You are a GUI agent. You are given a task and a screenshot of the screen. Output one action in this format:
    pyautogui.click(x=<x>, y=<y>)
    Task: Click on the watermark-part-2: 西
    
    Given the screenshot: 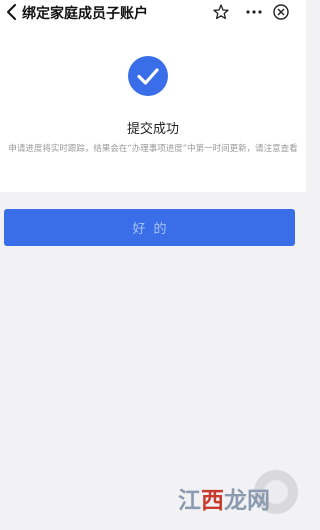 What is the action you would take?
    pyautogui.click(x=212, y=500)
    